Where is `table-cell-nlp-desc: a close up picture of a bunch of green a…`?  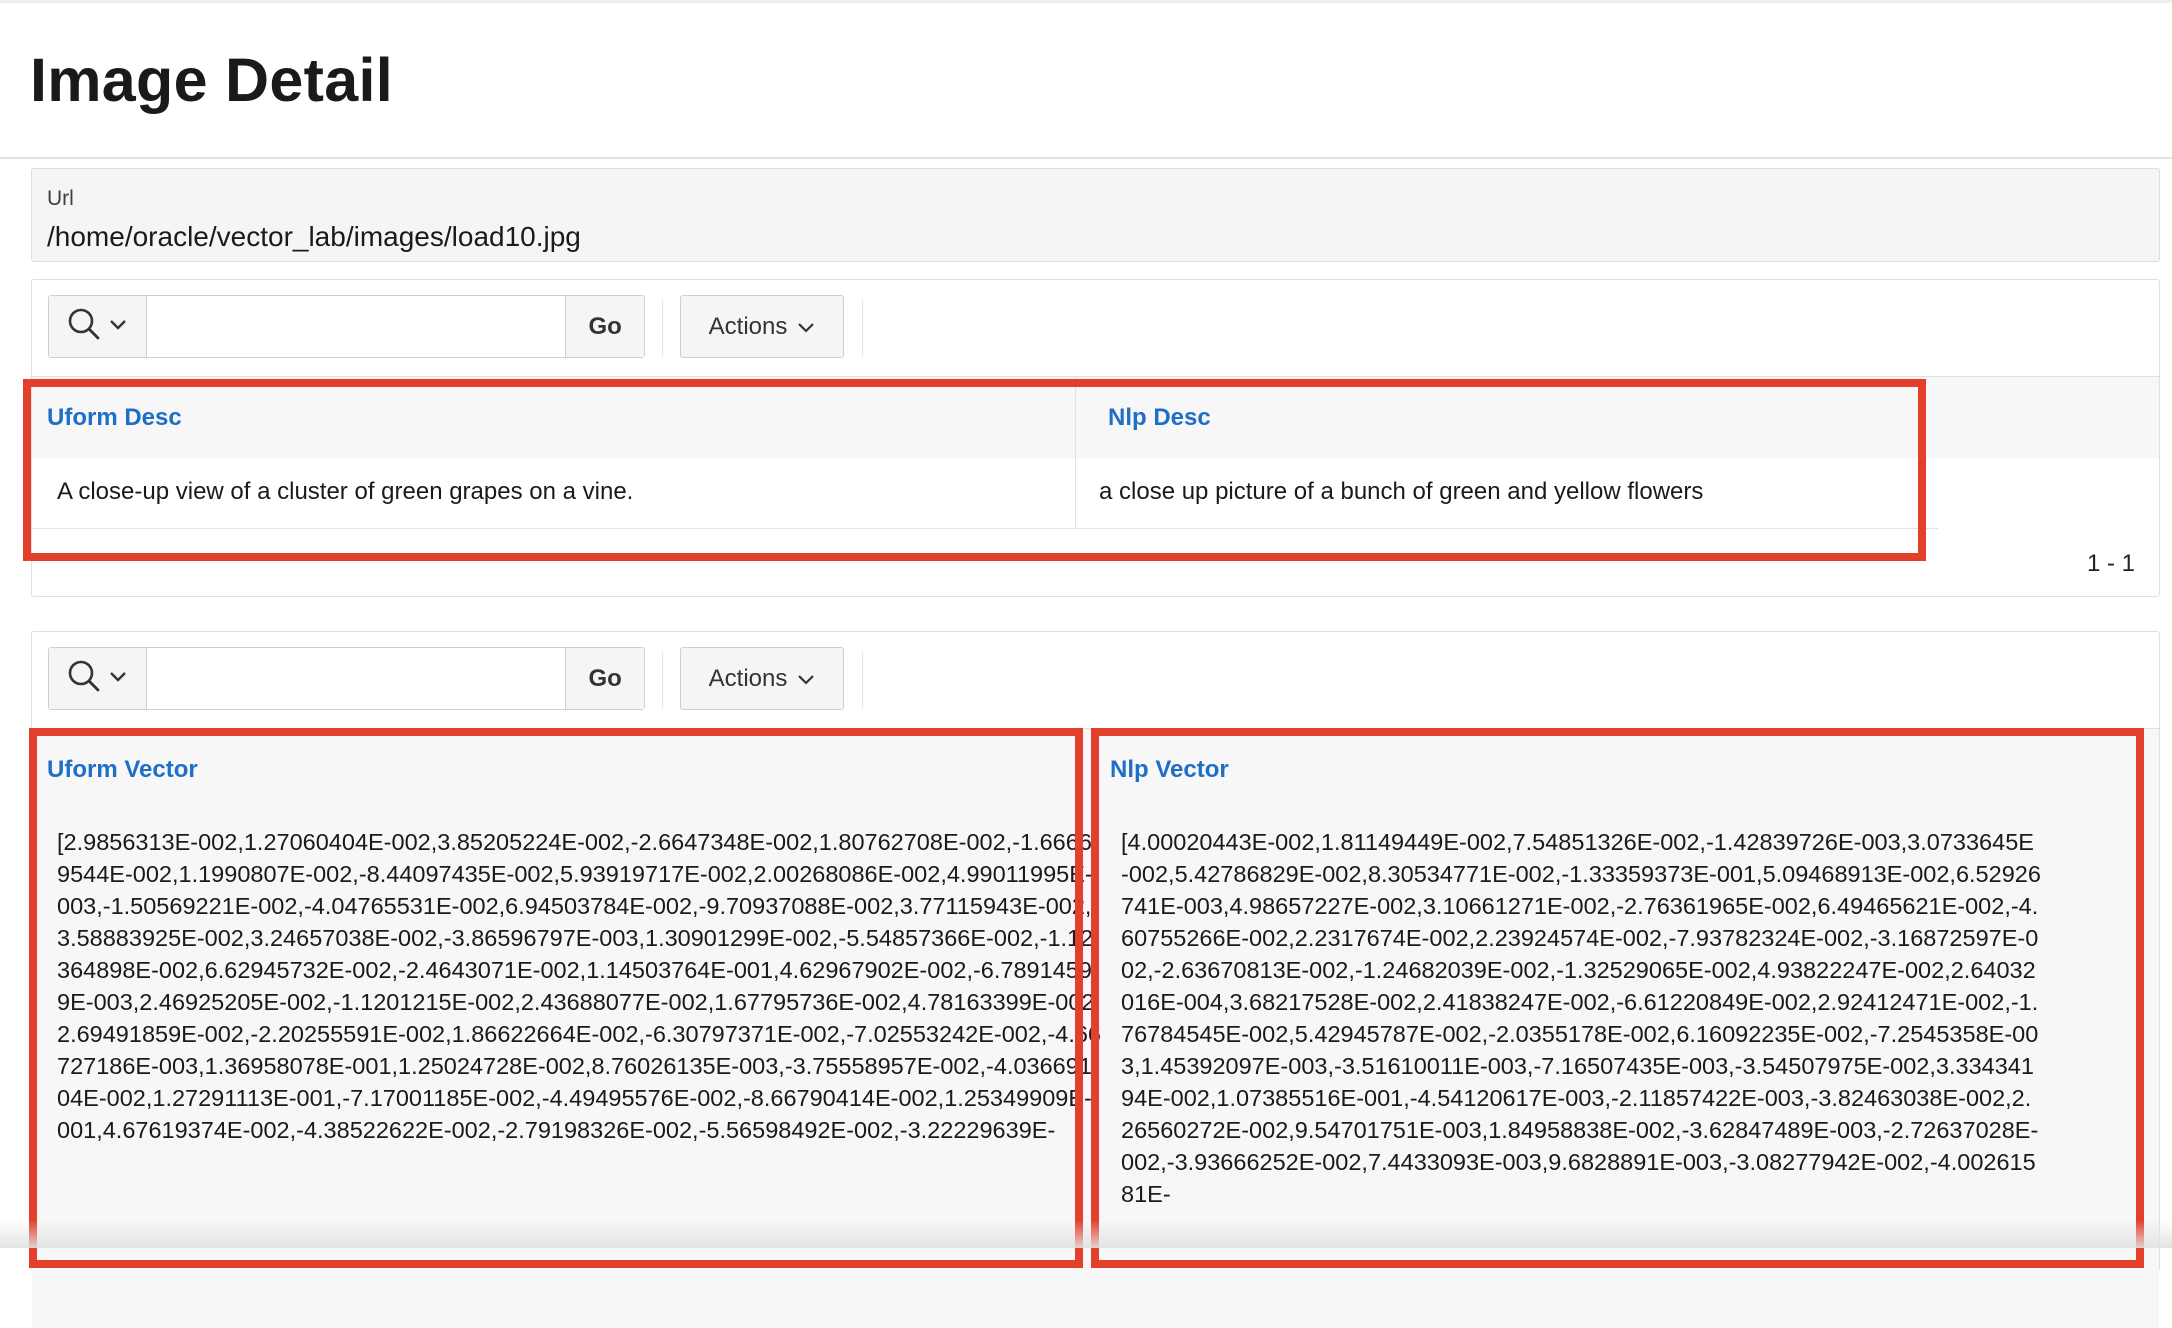 table-cell-nlp-desc: a close up picture of a bunch of green a… is located at coordinates (1401, 491).